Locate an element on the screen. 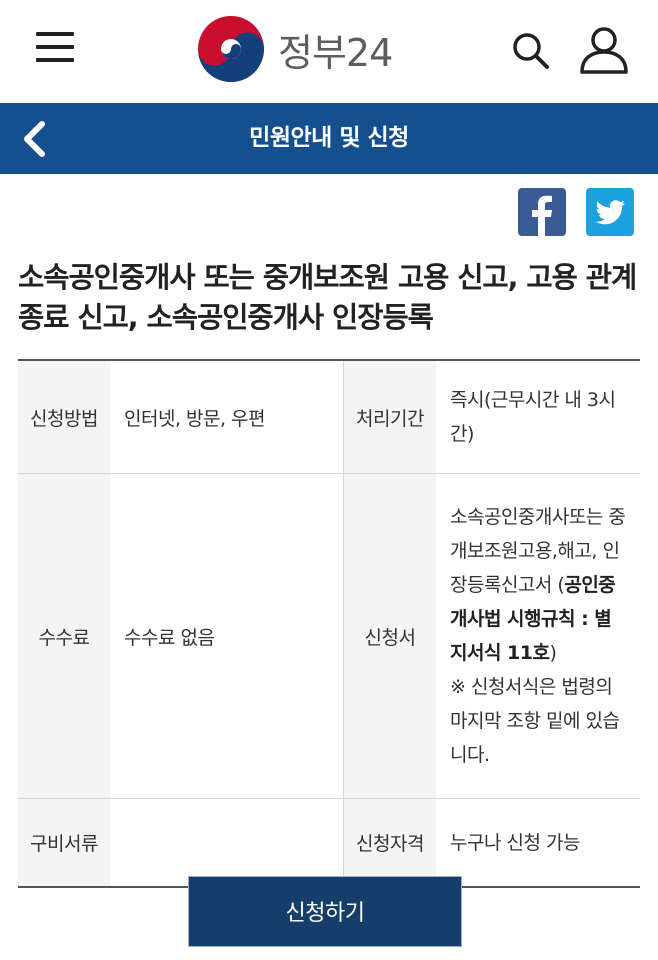  back-button is located at coordinates (36, 139).